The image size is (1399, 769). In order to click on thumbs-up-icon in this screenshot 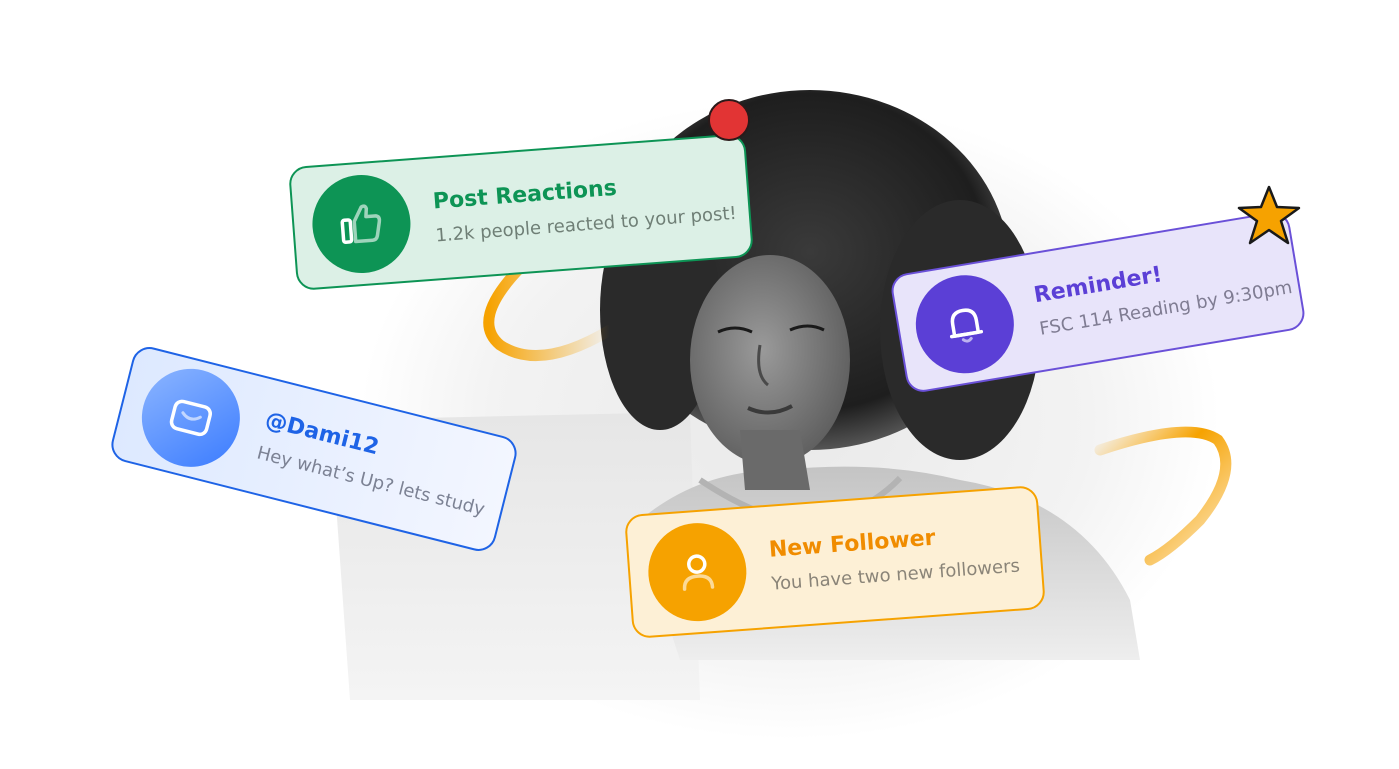, I will do `click(361, 224)`.